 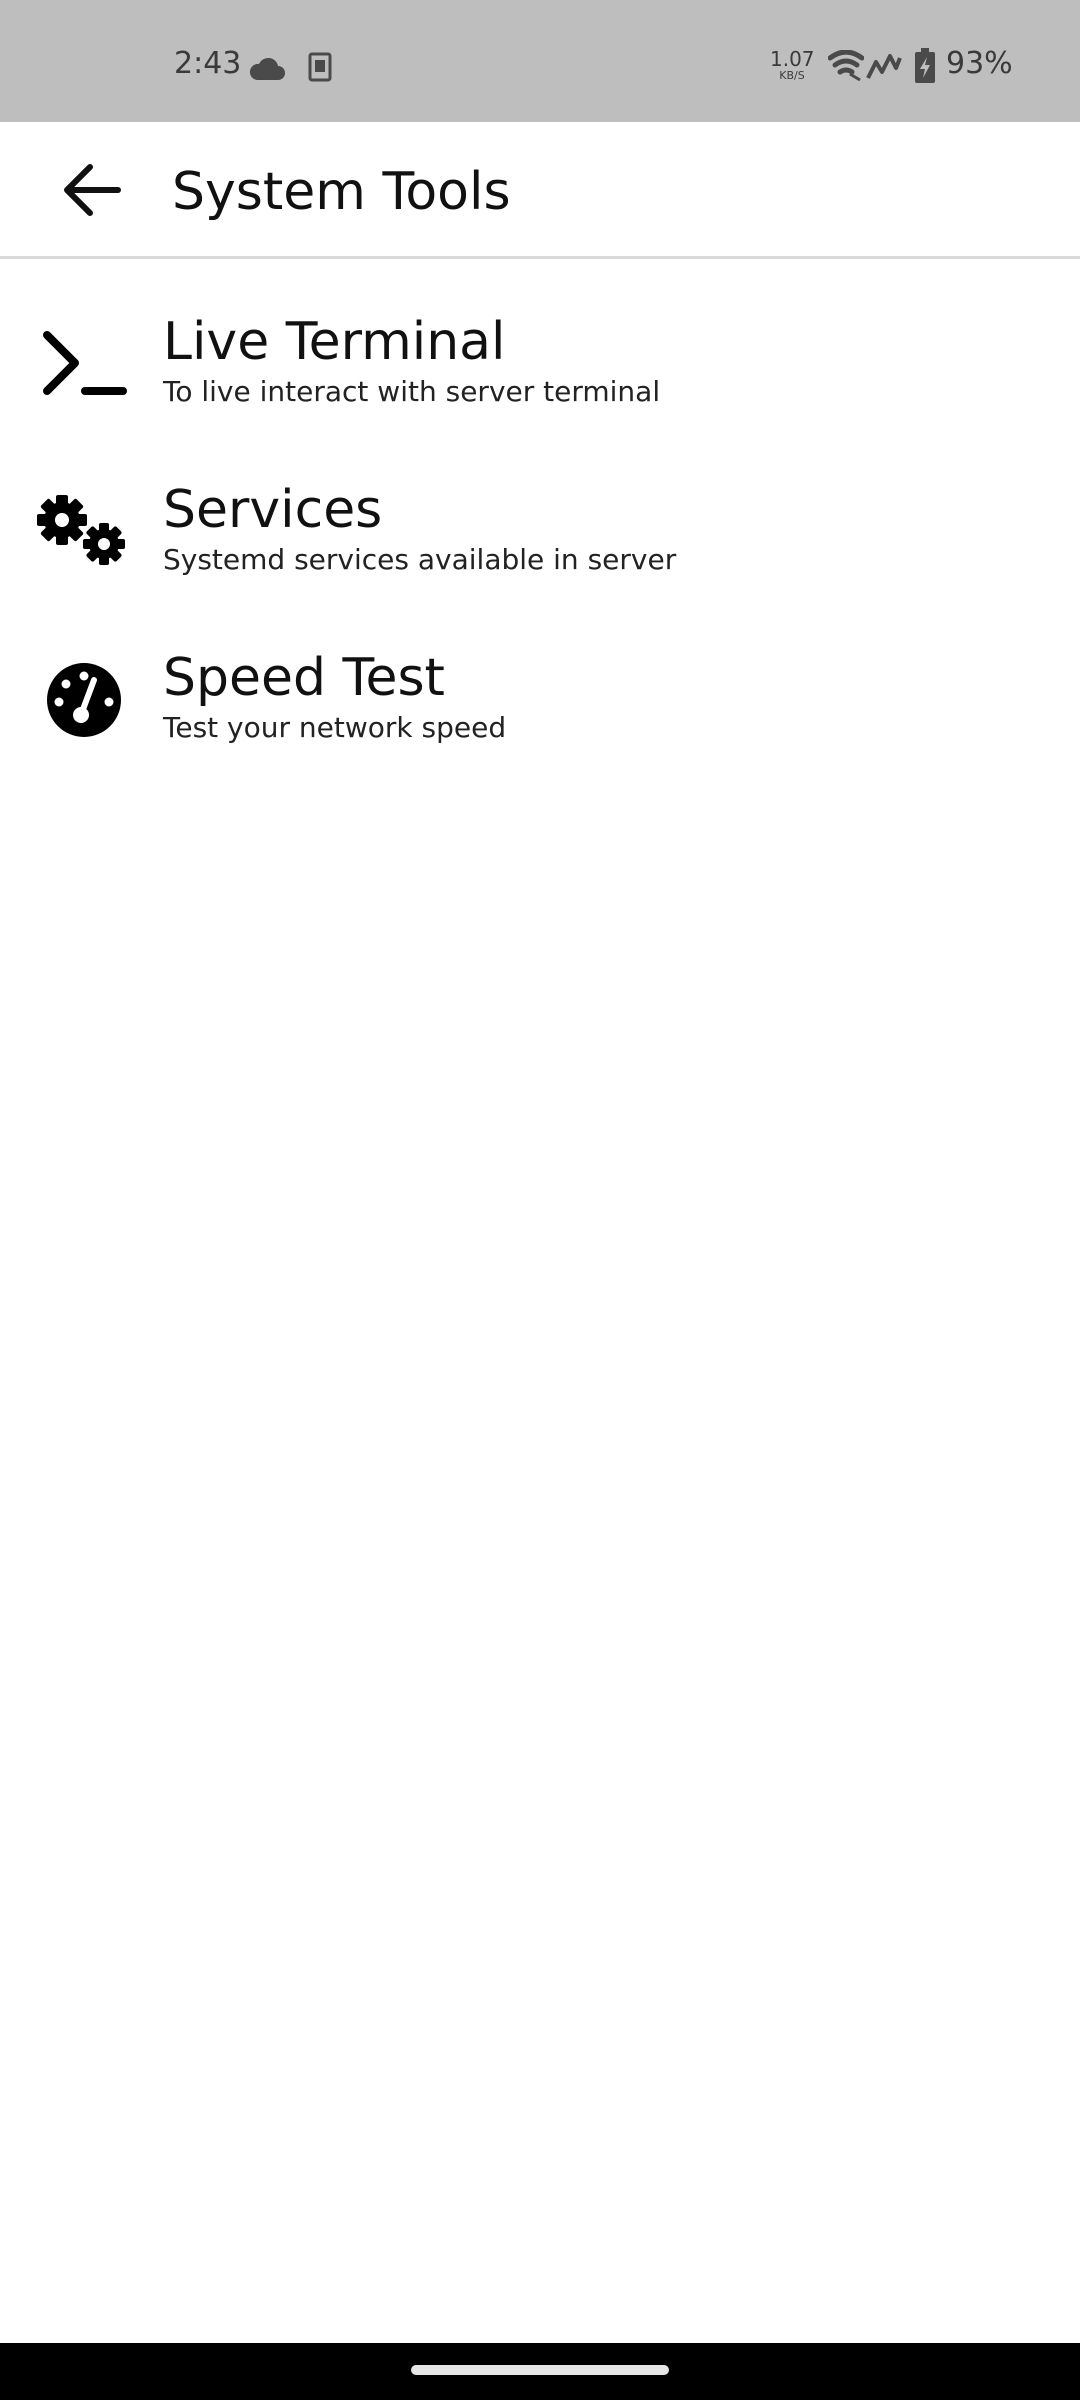 I want to click on sim-card-icon, so click(x=320, y=69).